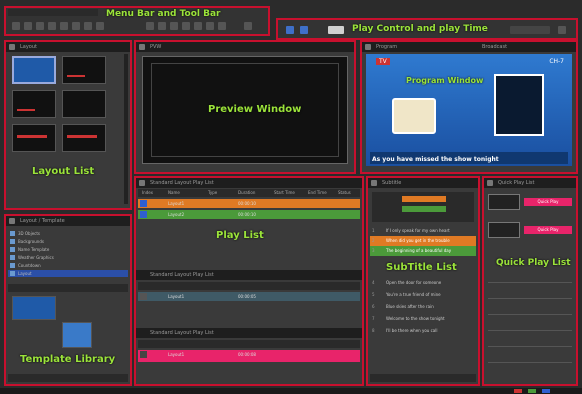  I want to click on play-list-callout: Play List, so click(240, 235).